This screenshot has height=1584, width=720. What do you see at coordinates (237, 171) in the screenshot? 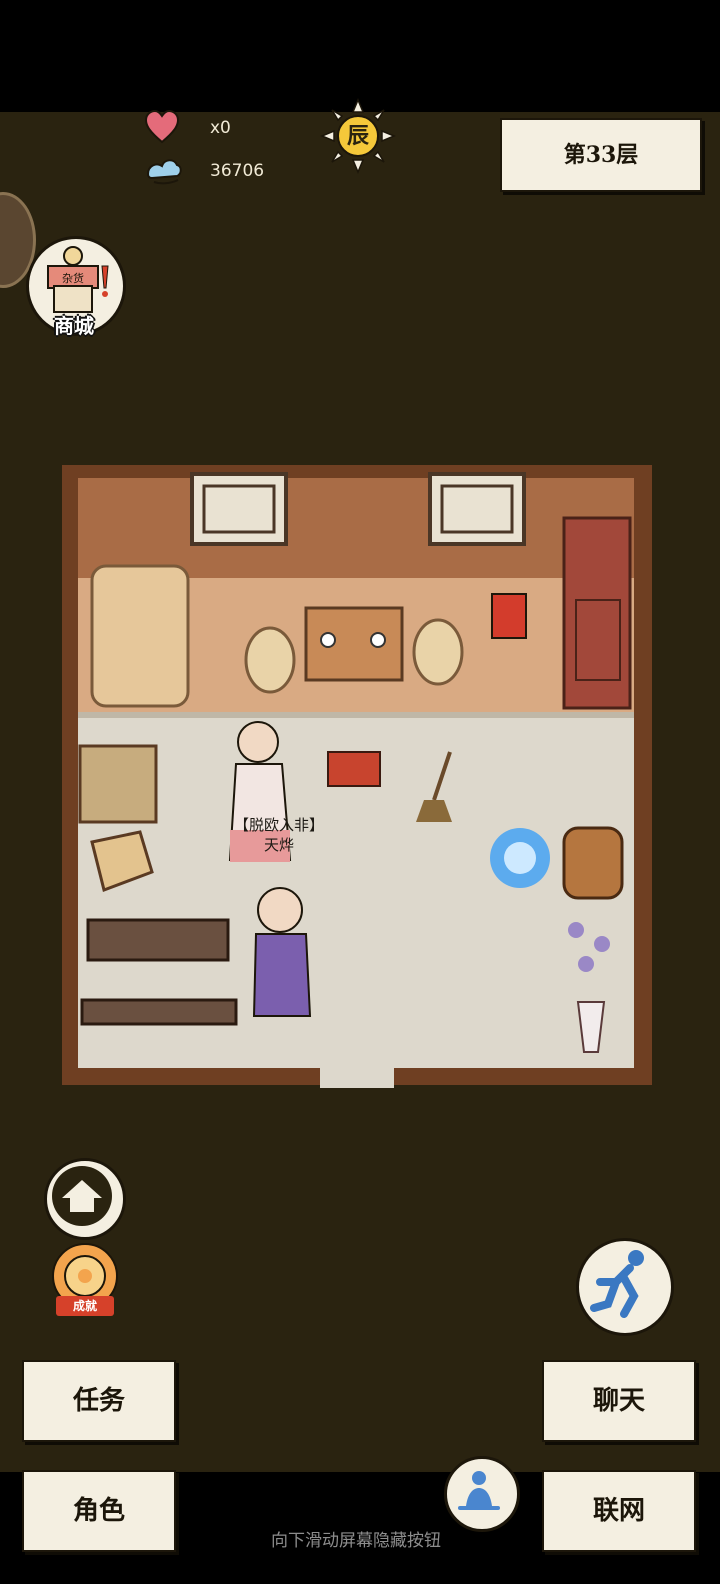
I see `spirit-count: 36706` at bounding box center [237, 171].